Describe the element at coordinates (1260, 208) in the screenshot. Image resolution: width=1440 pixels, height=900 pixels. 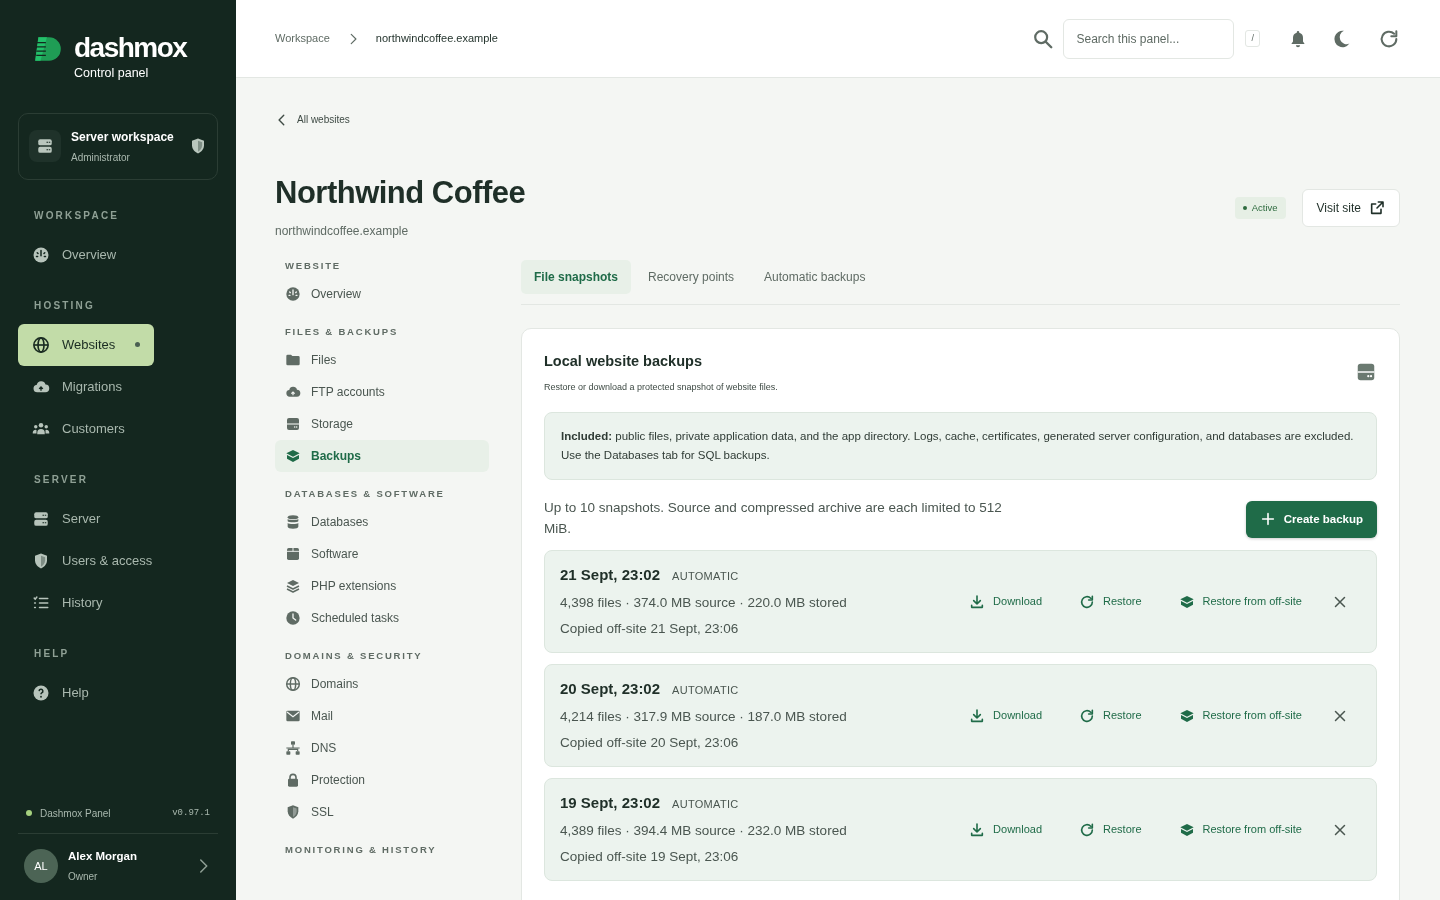
I see `status-badge: Active` at that location.